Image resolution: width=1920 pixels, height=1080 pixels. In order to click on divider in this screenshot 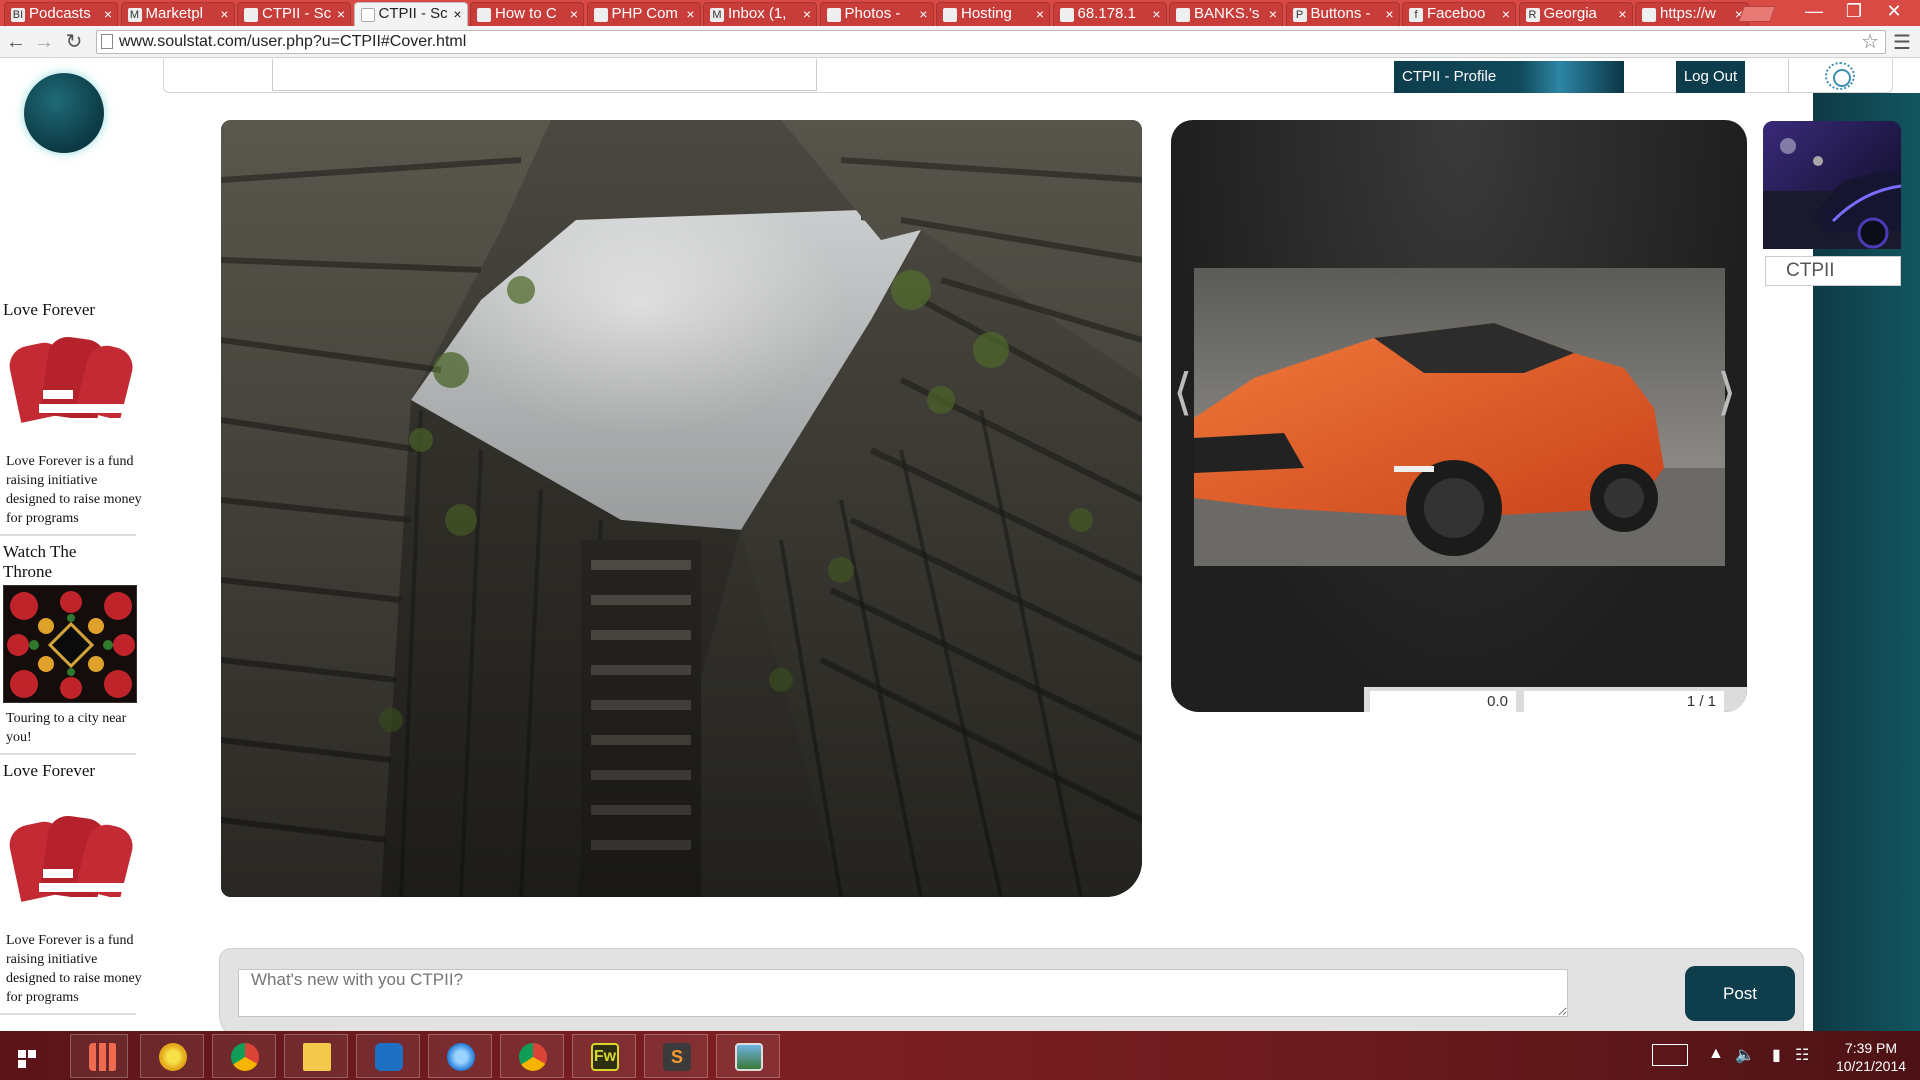, I will do `click(68, 1014)`.